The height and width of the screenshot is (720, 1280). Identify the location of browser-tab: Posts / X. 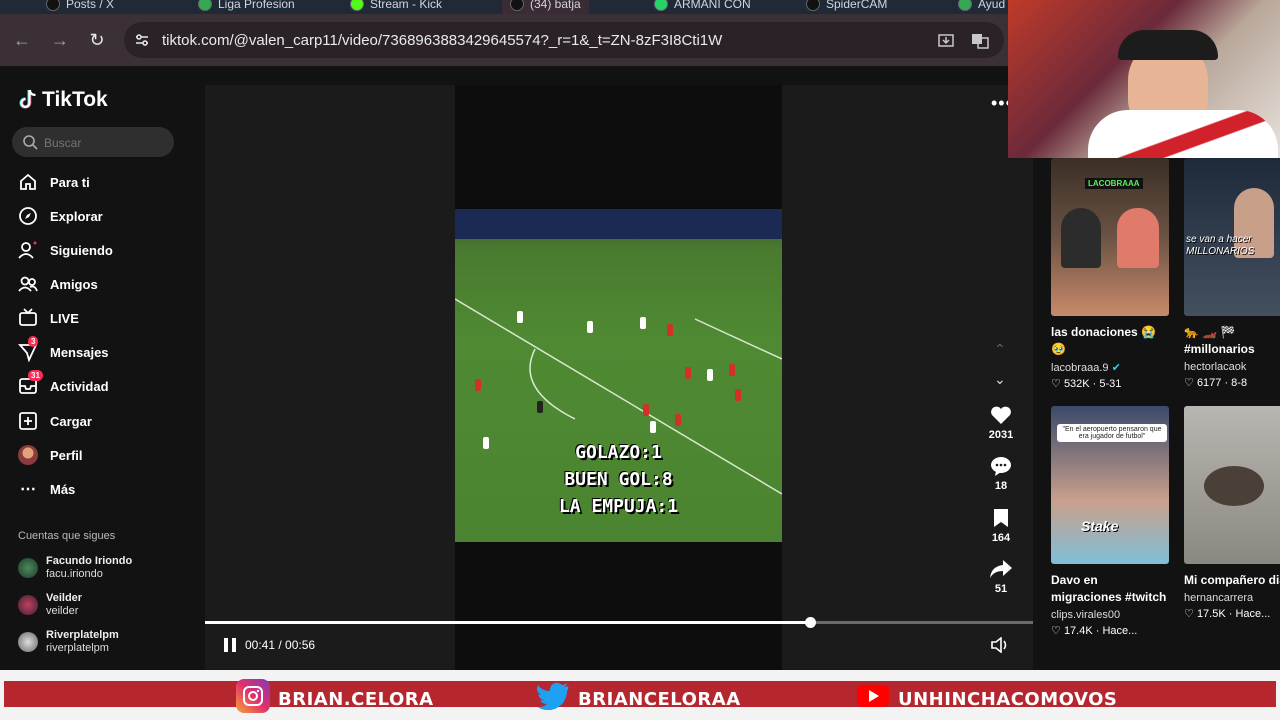
(80, 7).